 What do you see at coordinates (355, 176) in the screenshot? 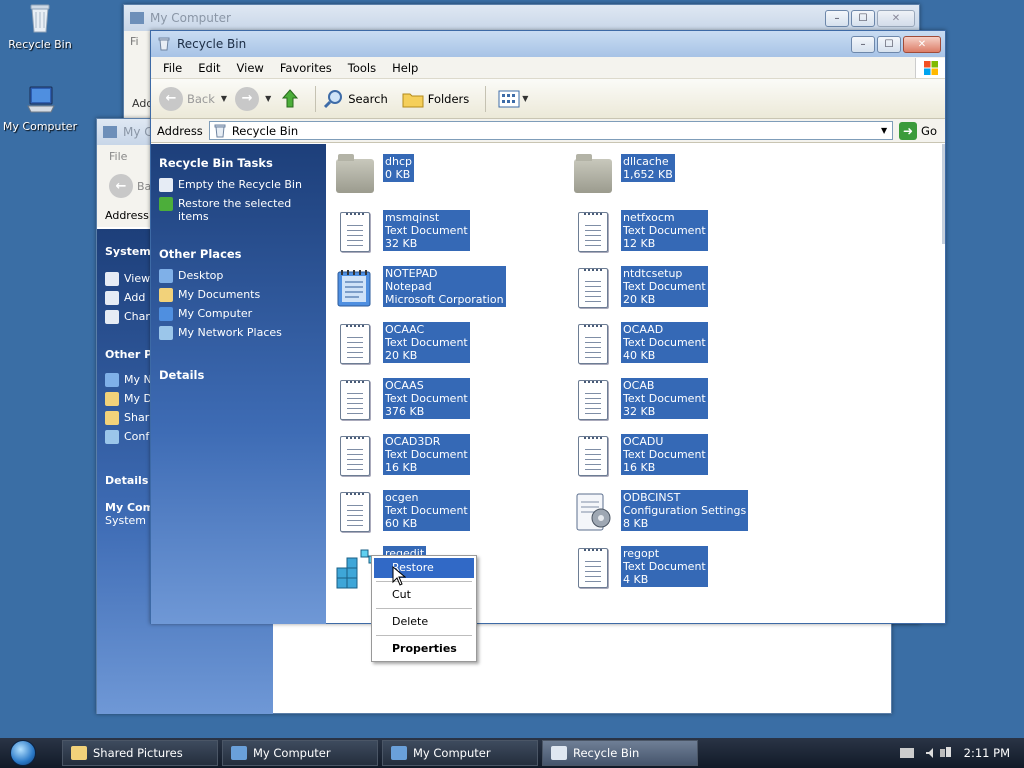
I see `folder-icon` at bounding box center [355, 176].